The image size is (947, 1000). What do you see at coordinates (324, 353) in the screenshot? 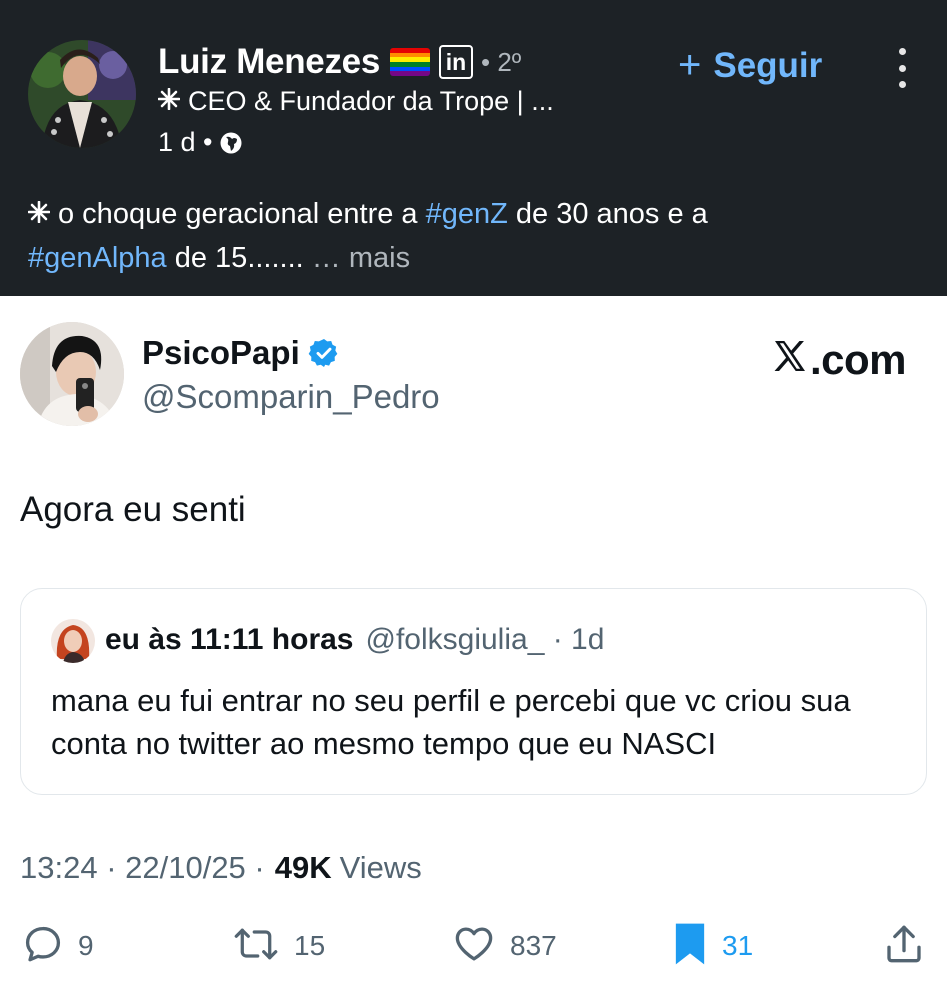
I see `verified-icon` at bounding box center [324, 353].